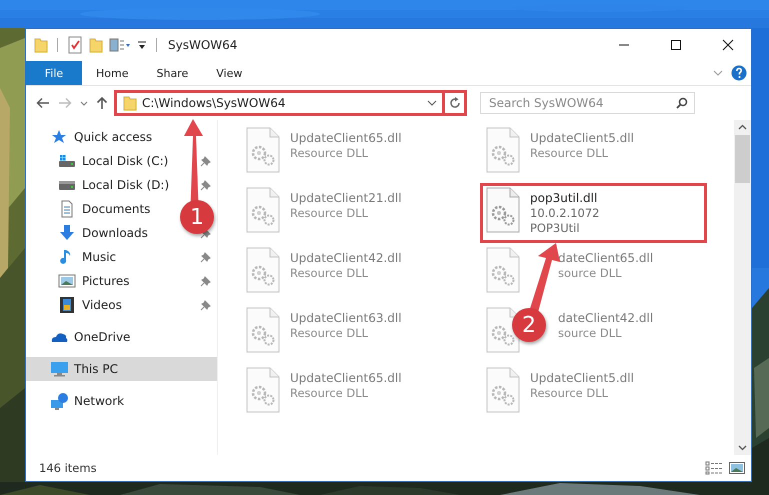  Describe the element at coordinates (67, 281) in the screenshot. I see `picture-icon` at that location.